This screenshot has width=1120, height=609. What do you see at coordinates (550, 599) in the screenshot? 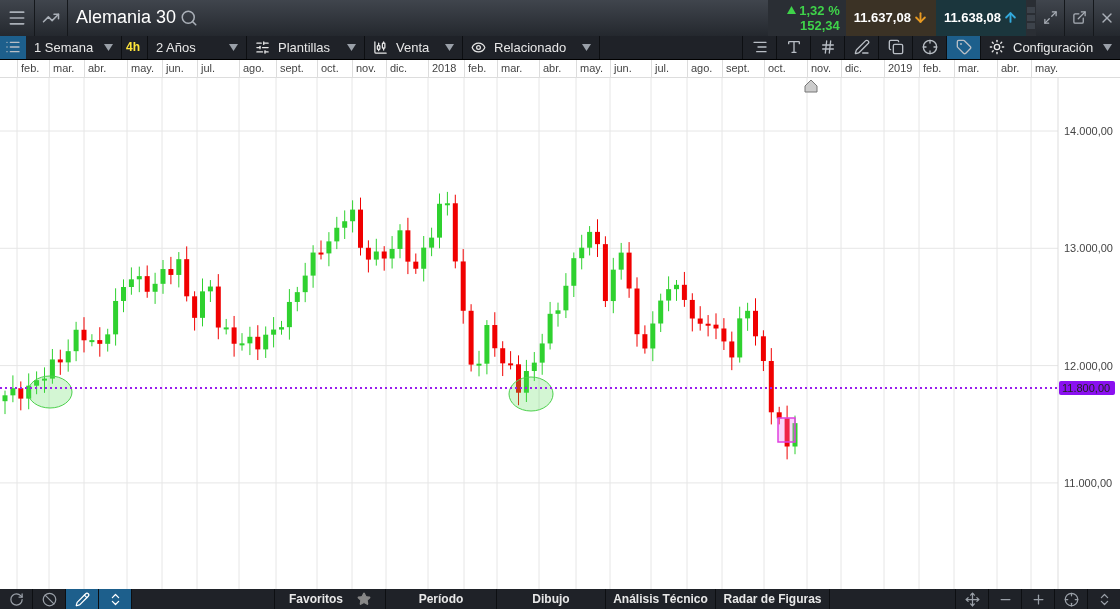
I see `menu-tab: Dibujo` at bounding box center [550, 599].